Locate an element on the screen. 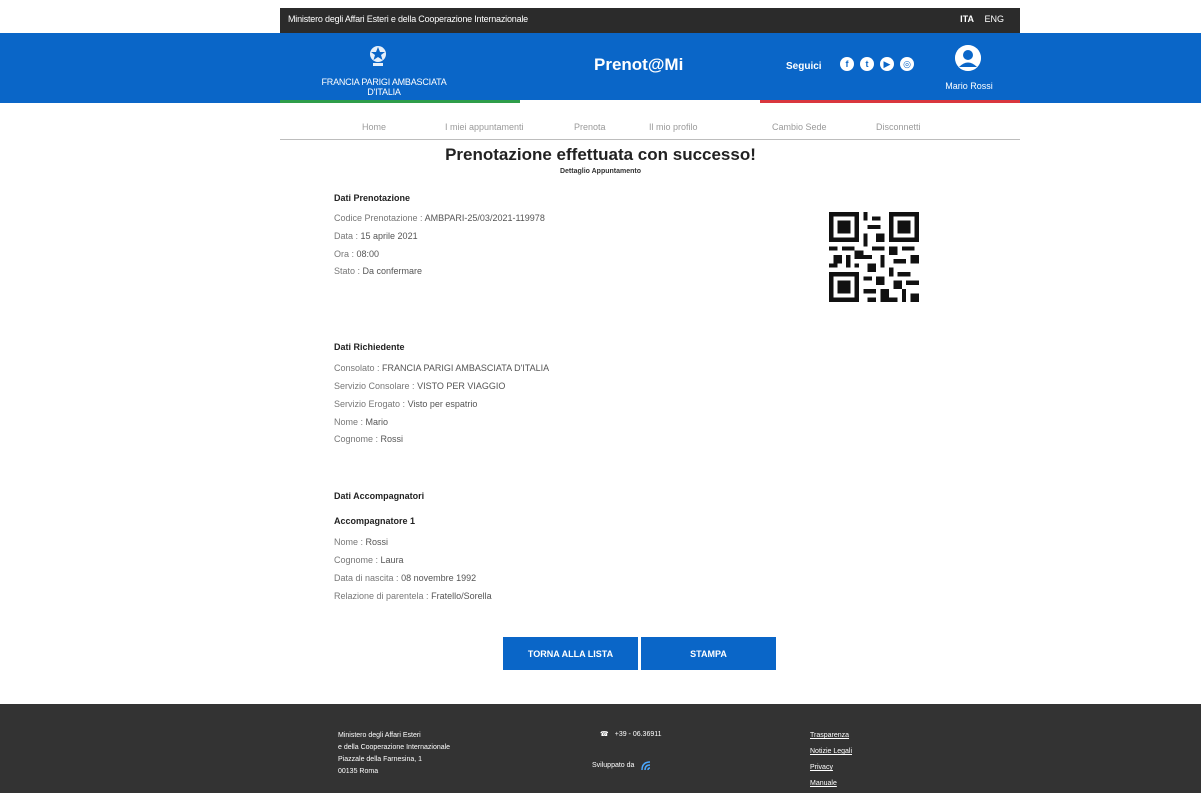 The width and height of the screenshot is (1201, 793). page-subtitle: Dettaglio Appuntamento is located at coordinates (600, 171).